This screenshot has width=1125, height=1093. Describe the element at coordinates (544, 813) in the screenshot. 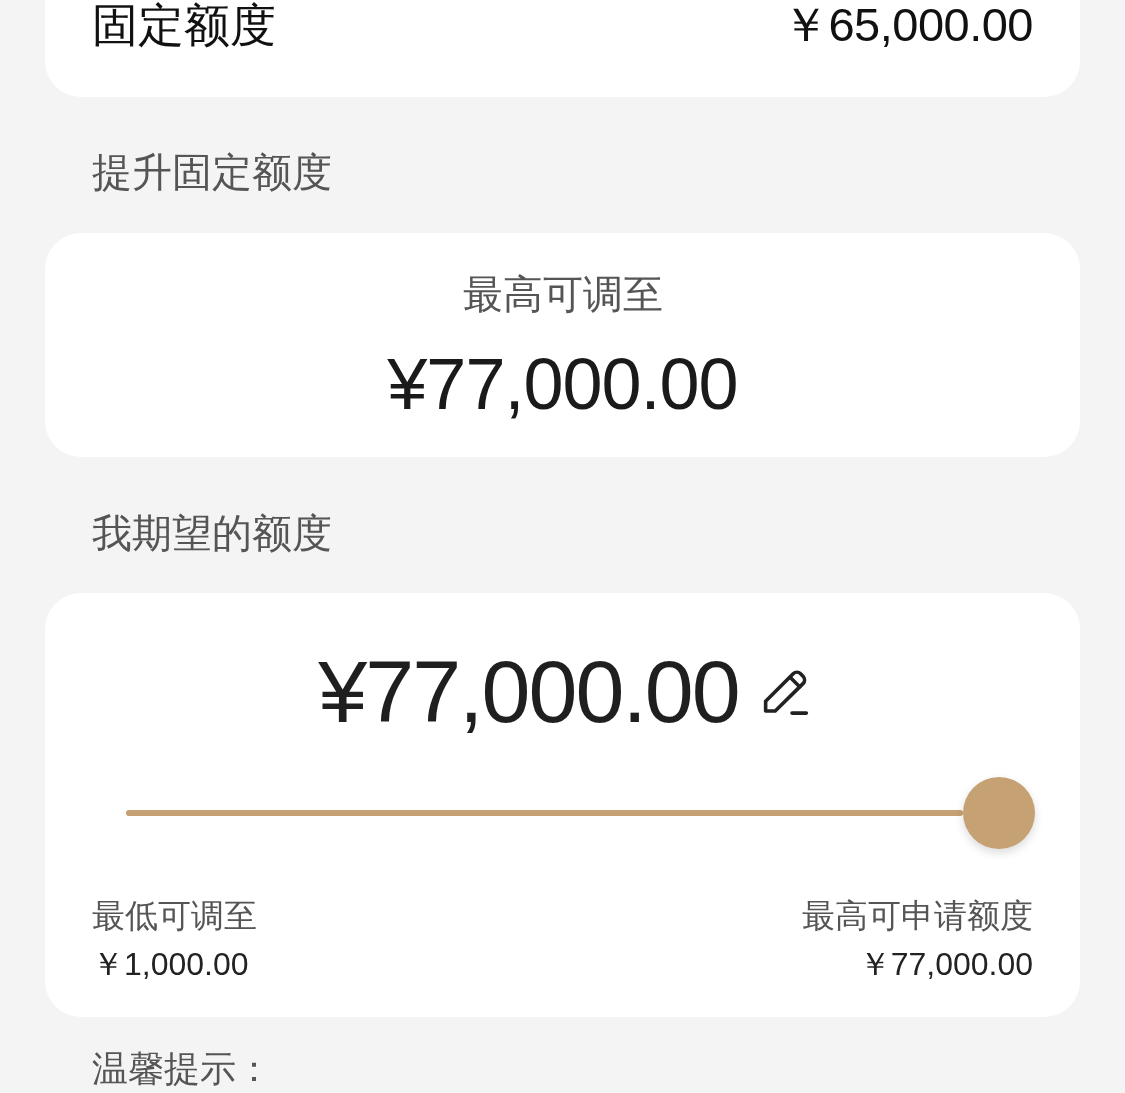

I see `slider-track` at that location.